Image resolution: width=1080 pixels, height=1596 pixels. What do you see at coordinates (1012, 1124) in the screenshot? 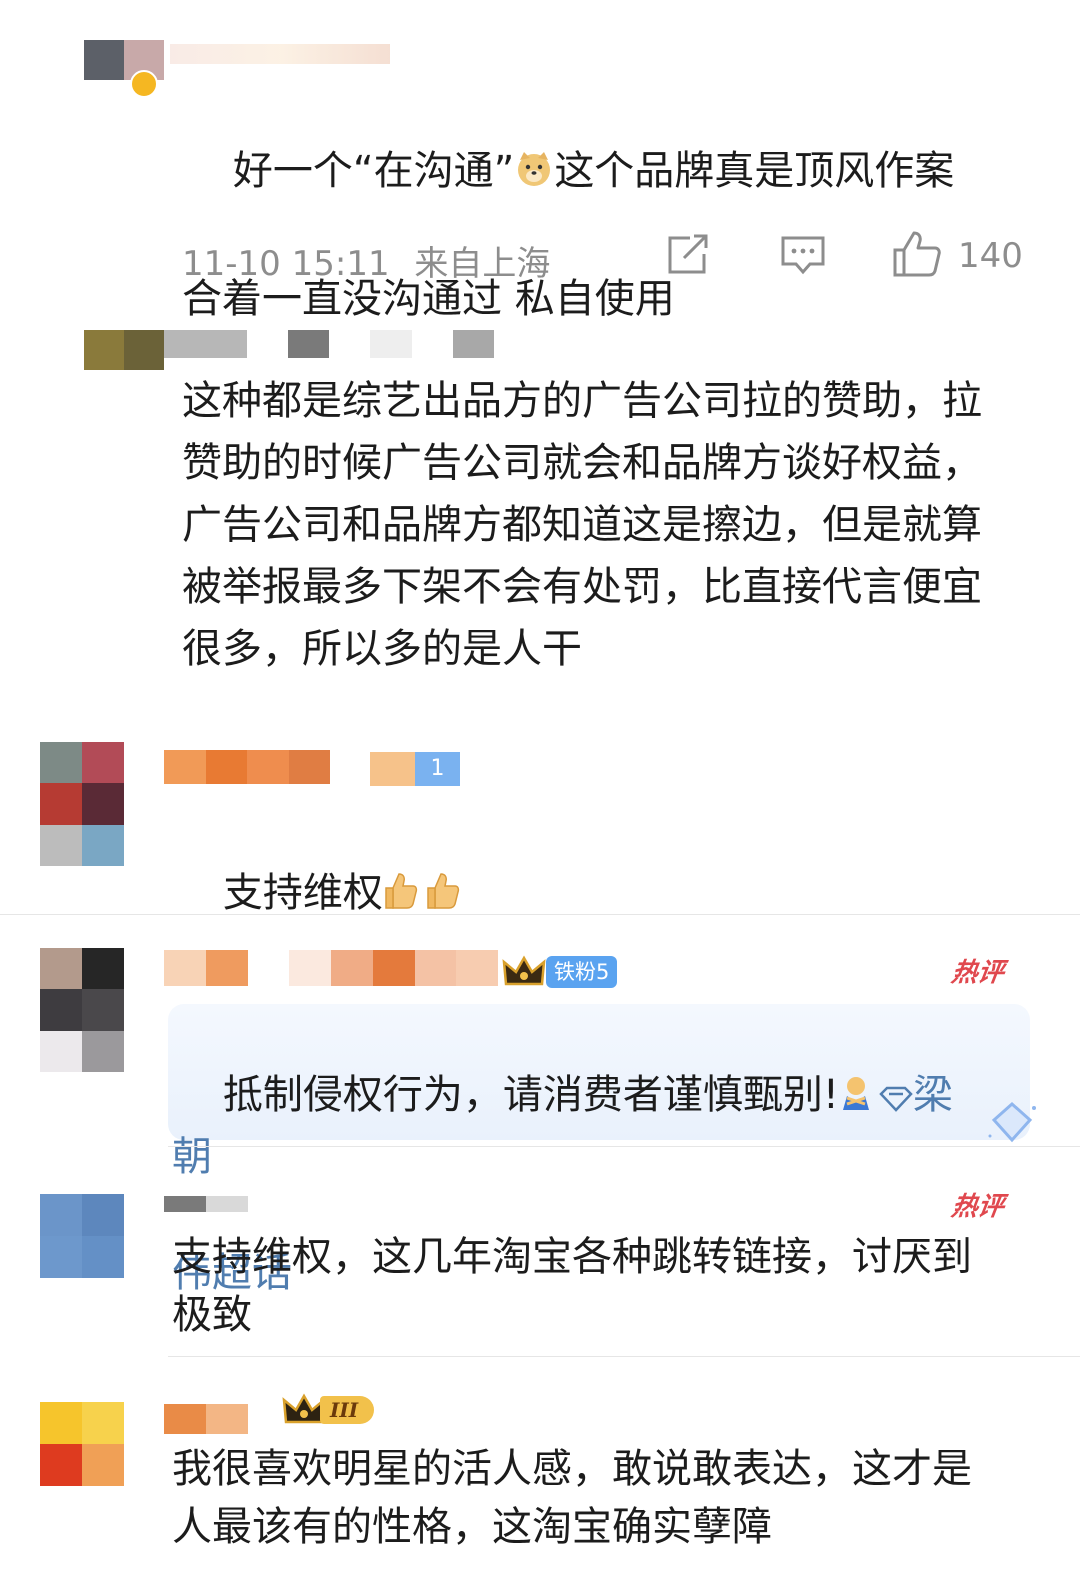
I see `diamond-decoration-icon` at bounding box center [1012, 1124].